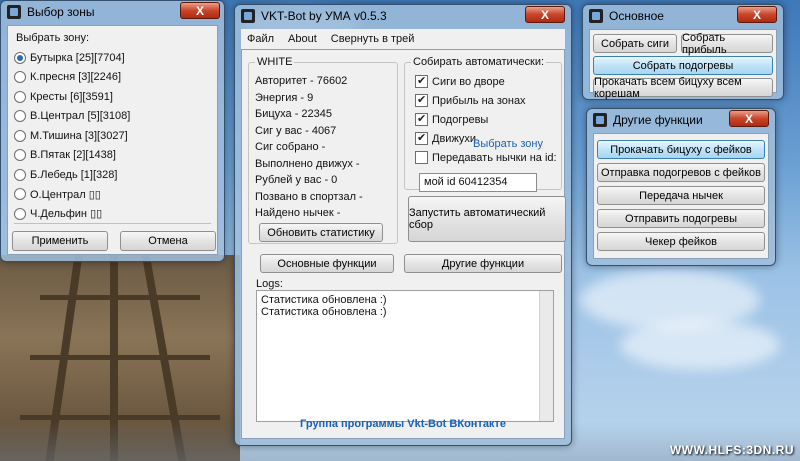  What do you see at coordinates (269, 284) in the screenshot?
I see `logs-label: Logs:` at bounding box center [269, 284].